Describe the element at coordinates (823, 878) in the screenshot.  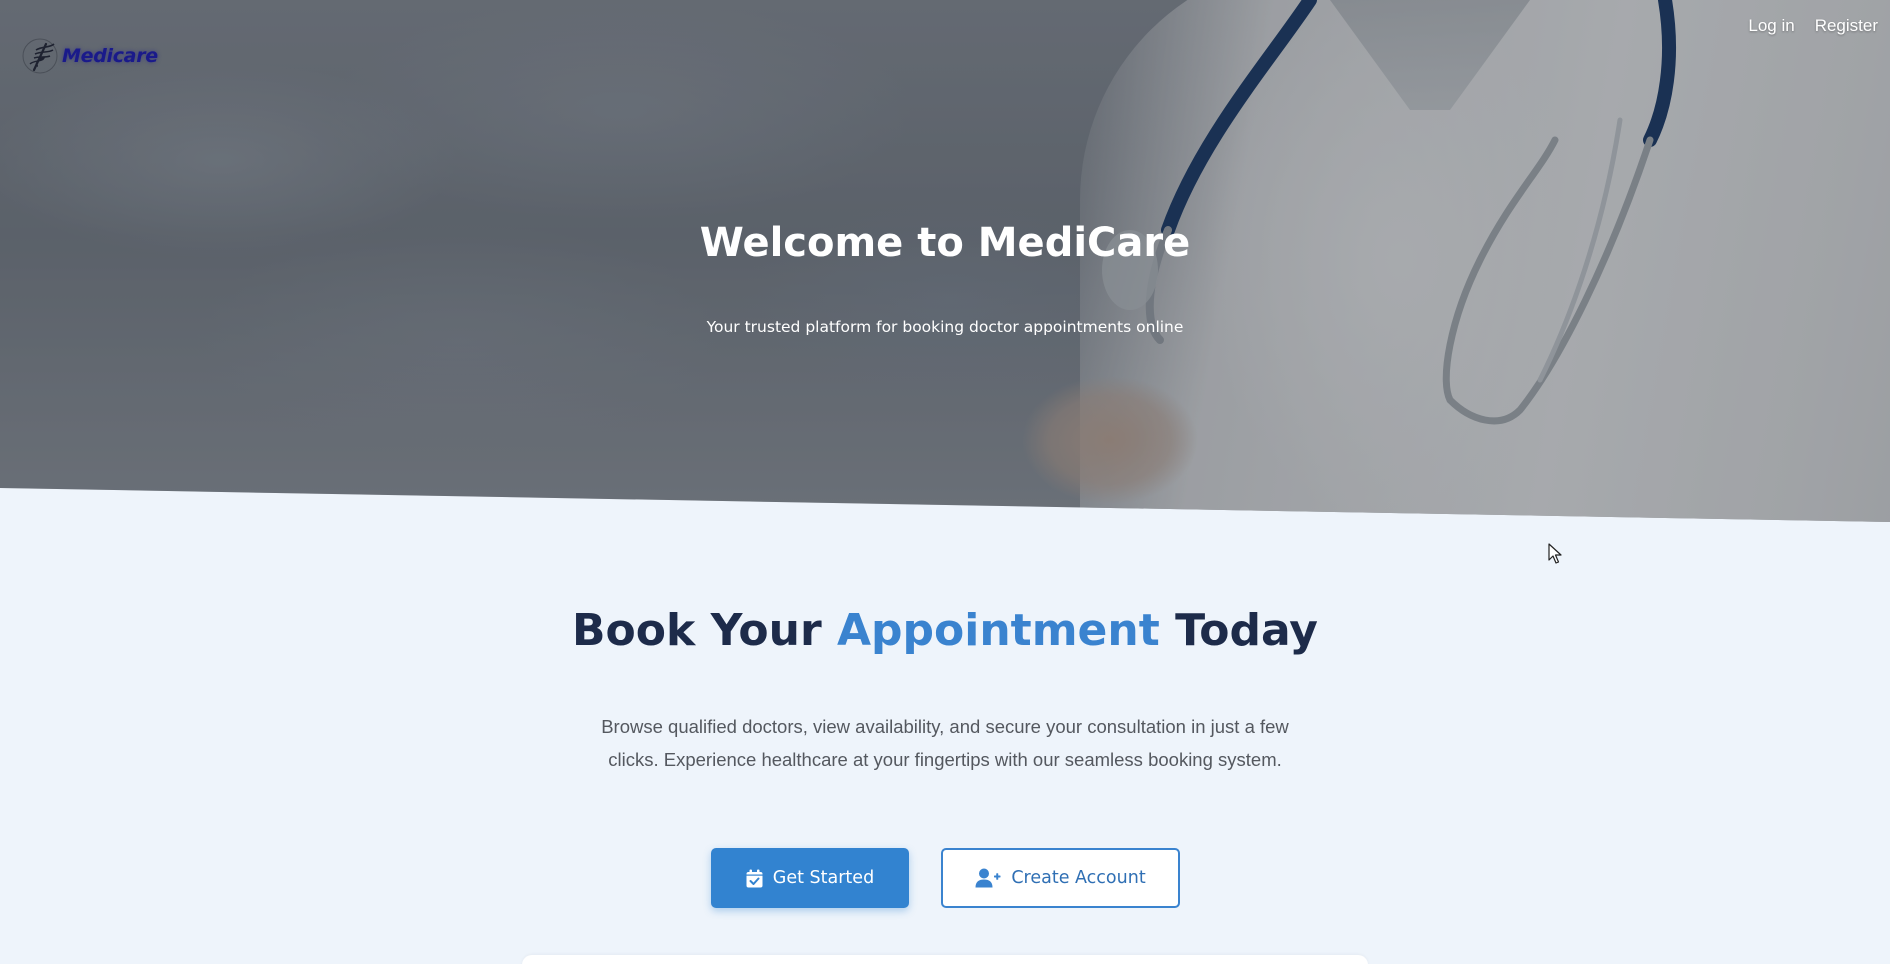
I see `get-started-label: Get Started` at that location.